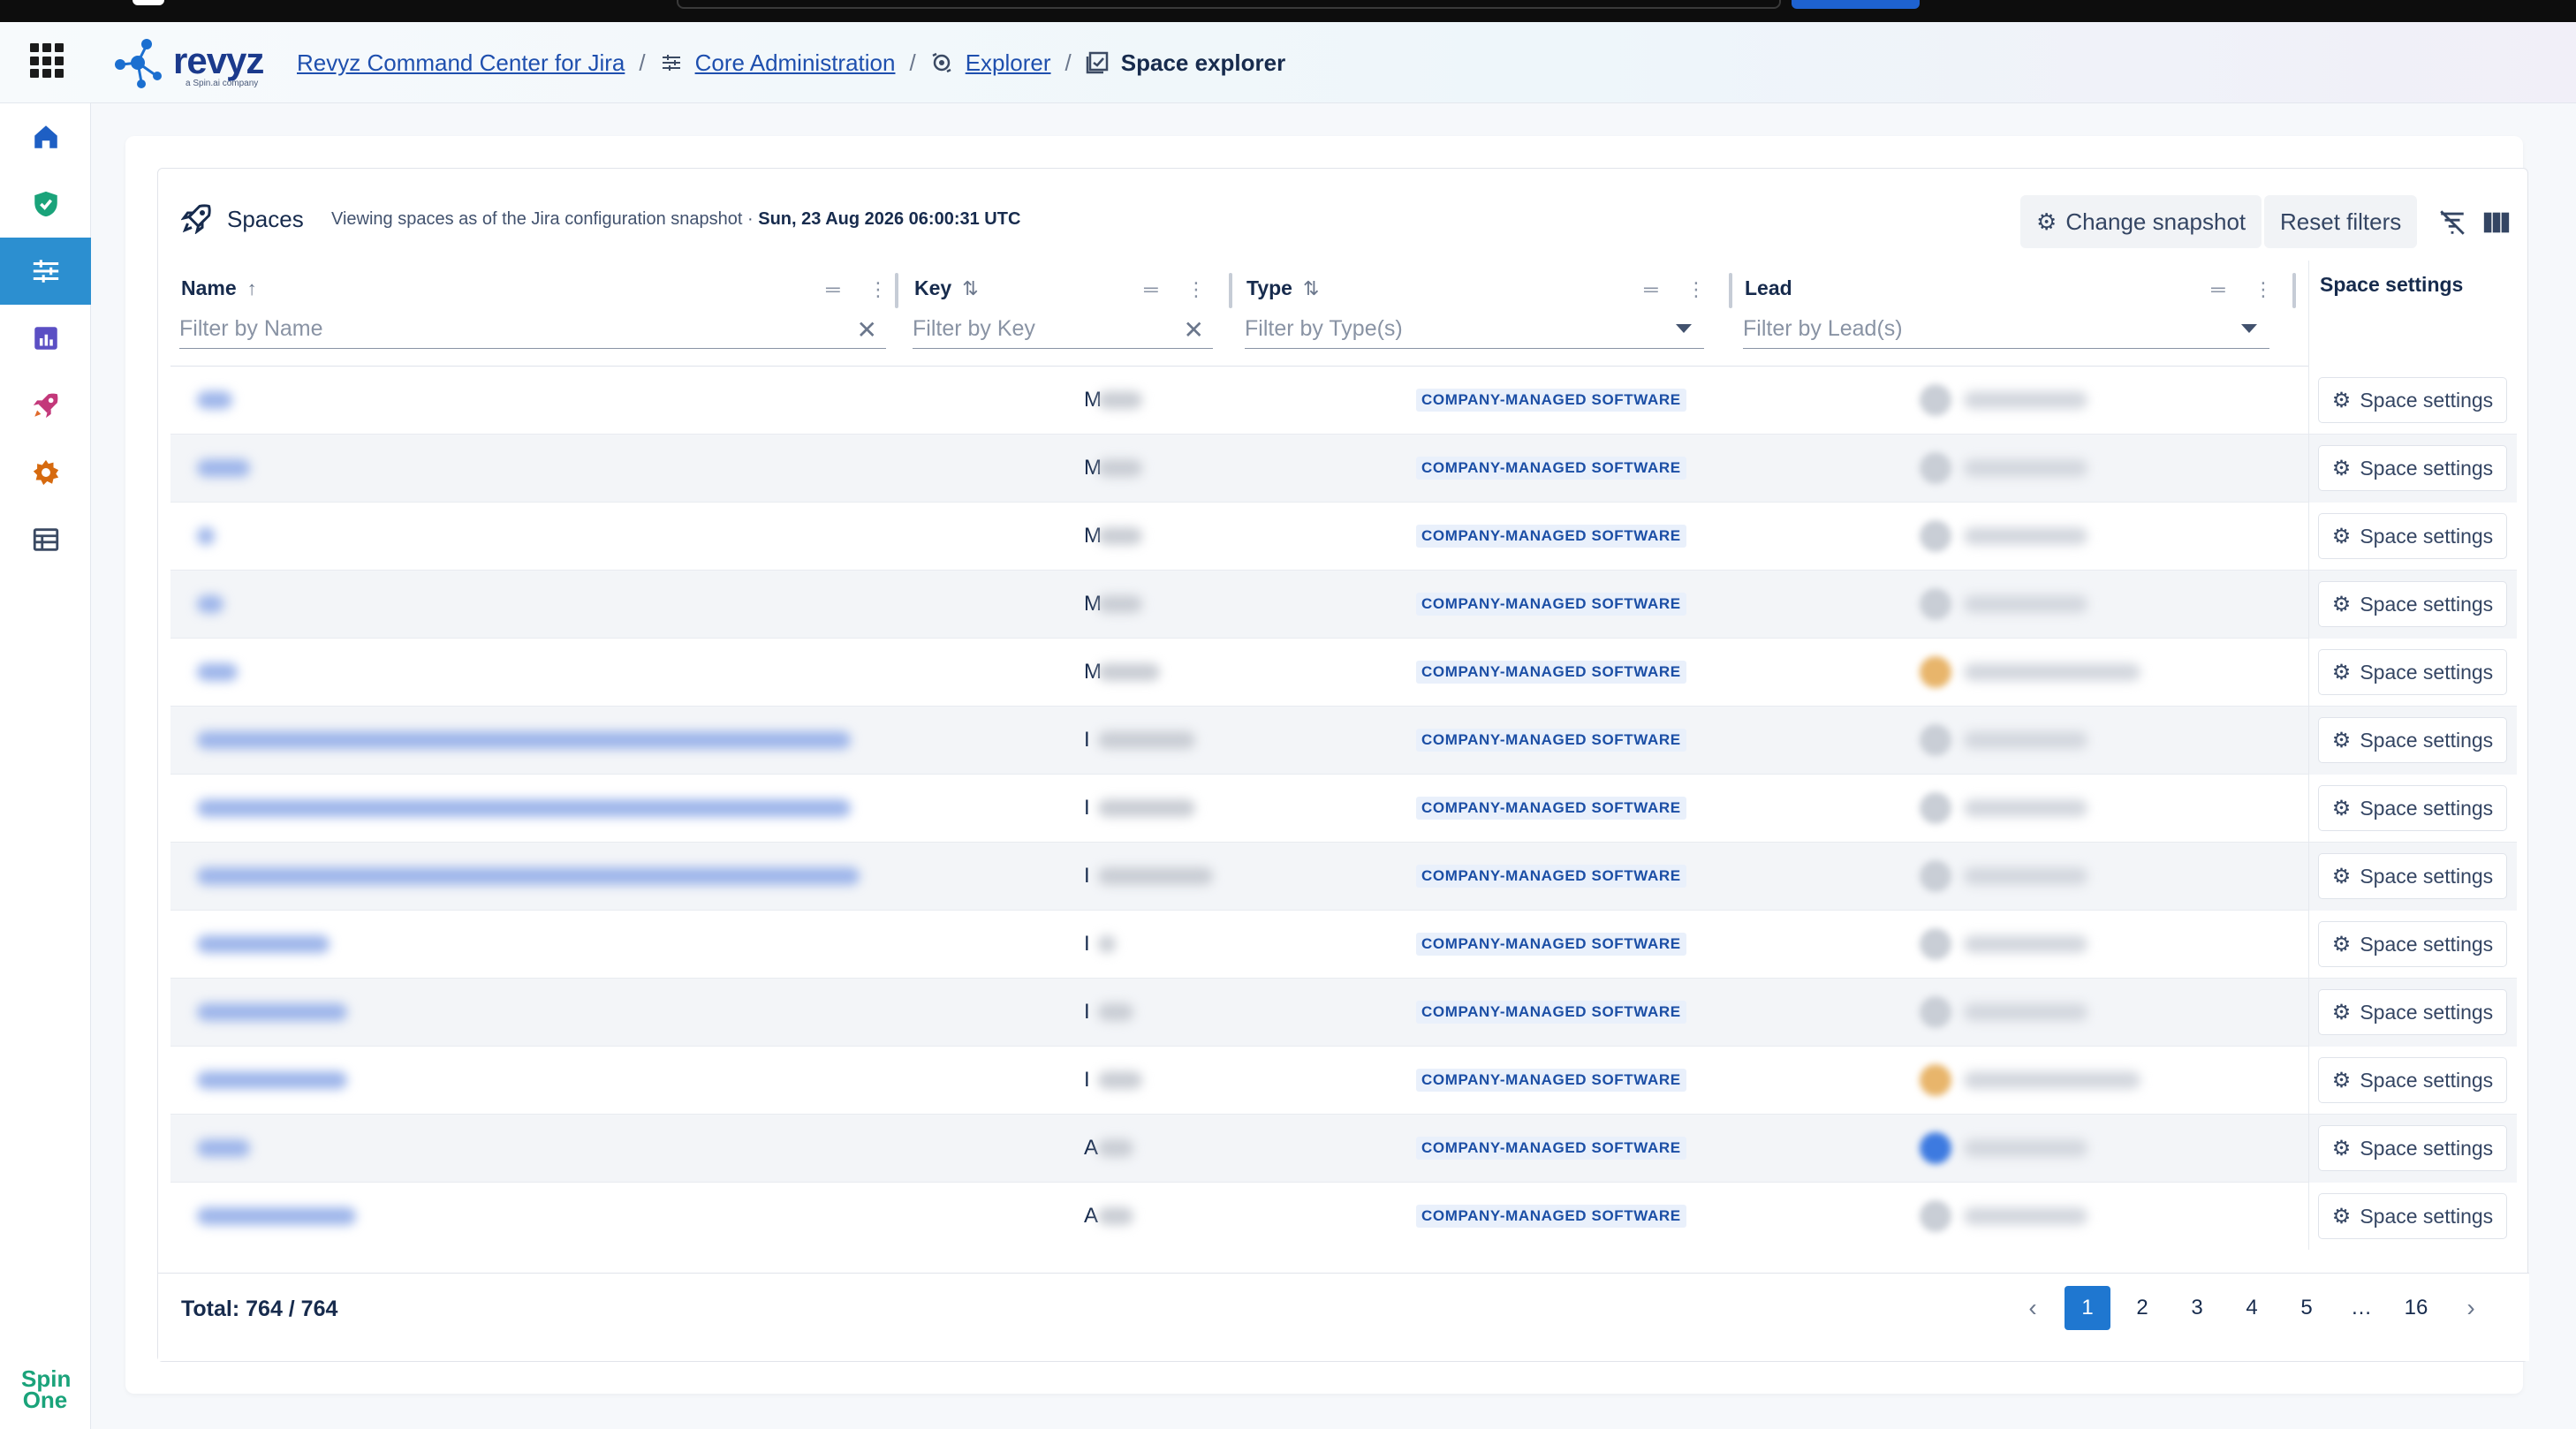  What do you see at coordinates (46, 204) in the screenshot?
I see `sidebar-item-security` at bounding box center [46, 204].